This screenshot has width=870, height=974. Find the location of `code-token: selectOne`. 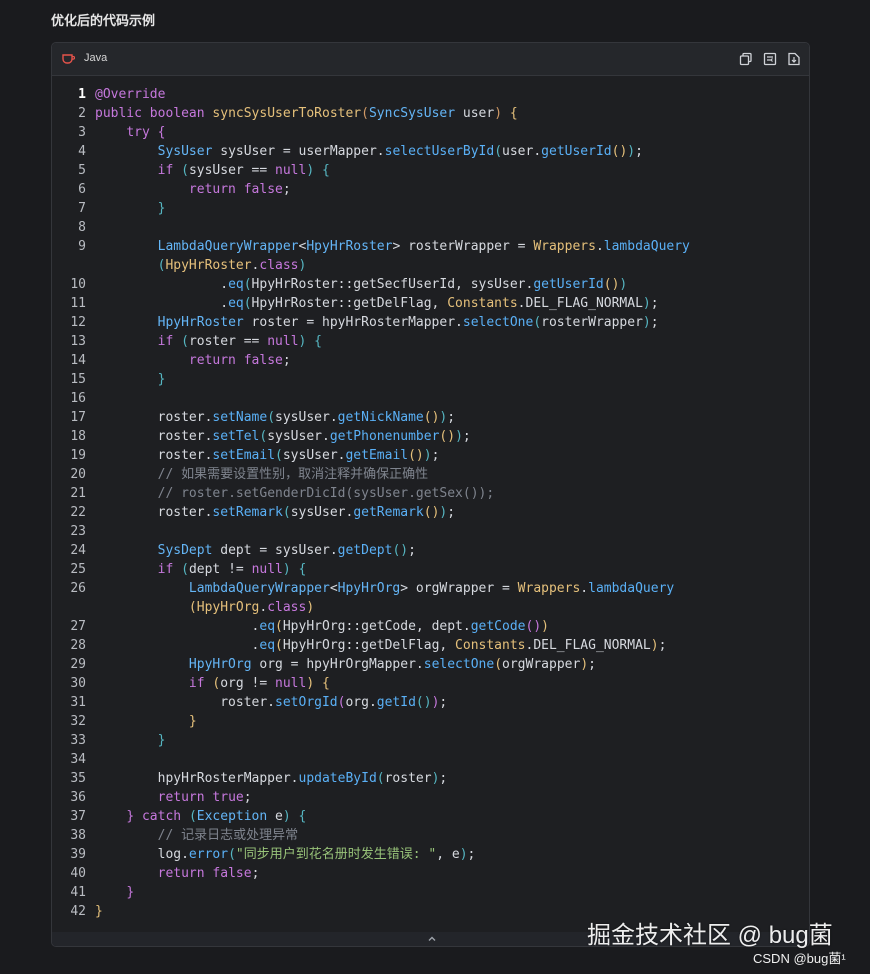

code-token: selectOne is located at coordinates (498, 322).